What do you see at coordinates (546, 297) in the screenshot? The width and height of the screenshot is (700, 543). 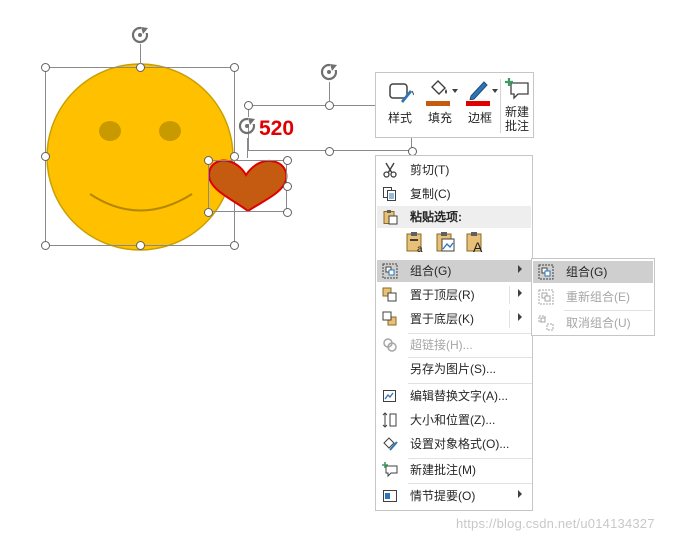 I see `regroup-icon` at bounding box center [546, 297].